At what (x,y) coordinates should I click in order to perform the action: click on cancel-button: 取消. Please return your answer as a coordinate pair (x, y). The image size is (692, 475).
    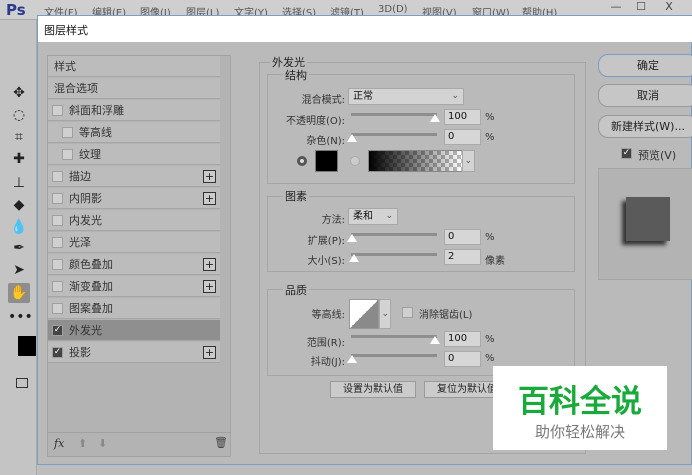
    Looking at the image, I should click on (645, 95).